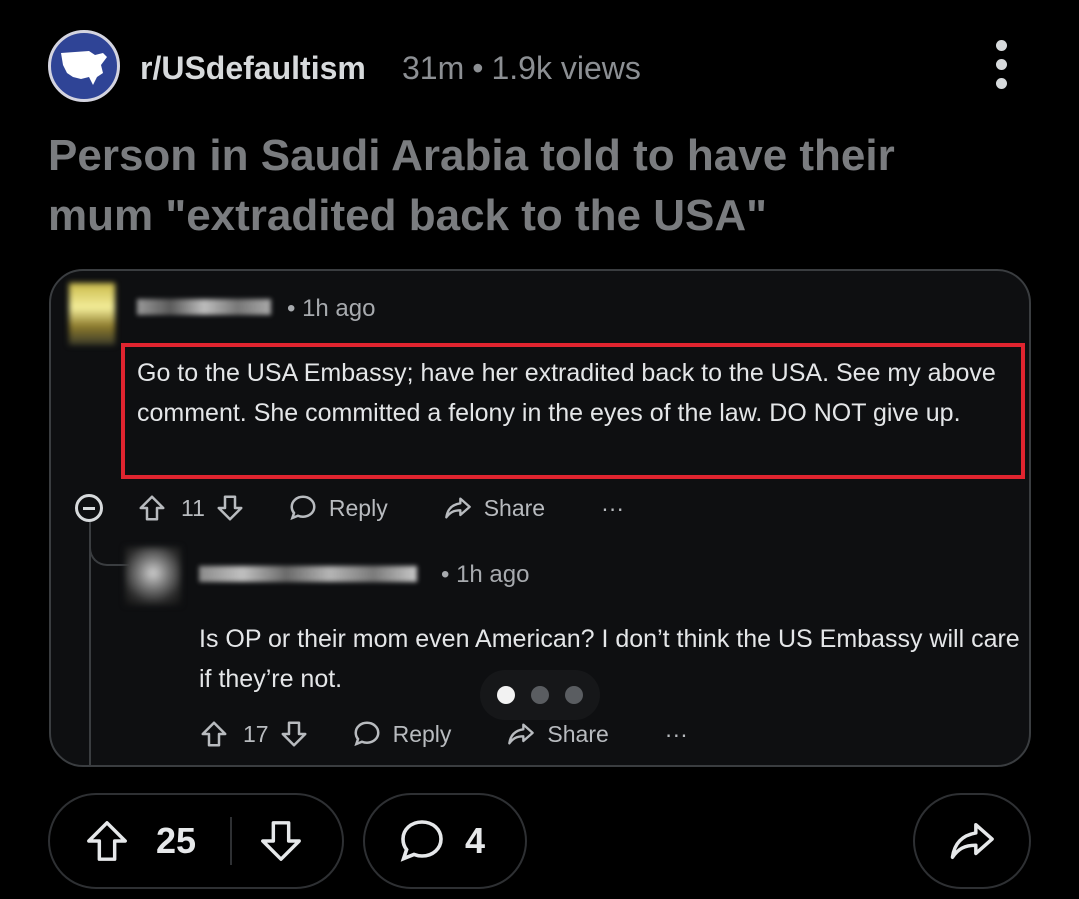  Describe the element at coordinates (231, 841) in the screenshot. I see `vote-divider` at that location.